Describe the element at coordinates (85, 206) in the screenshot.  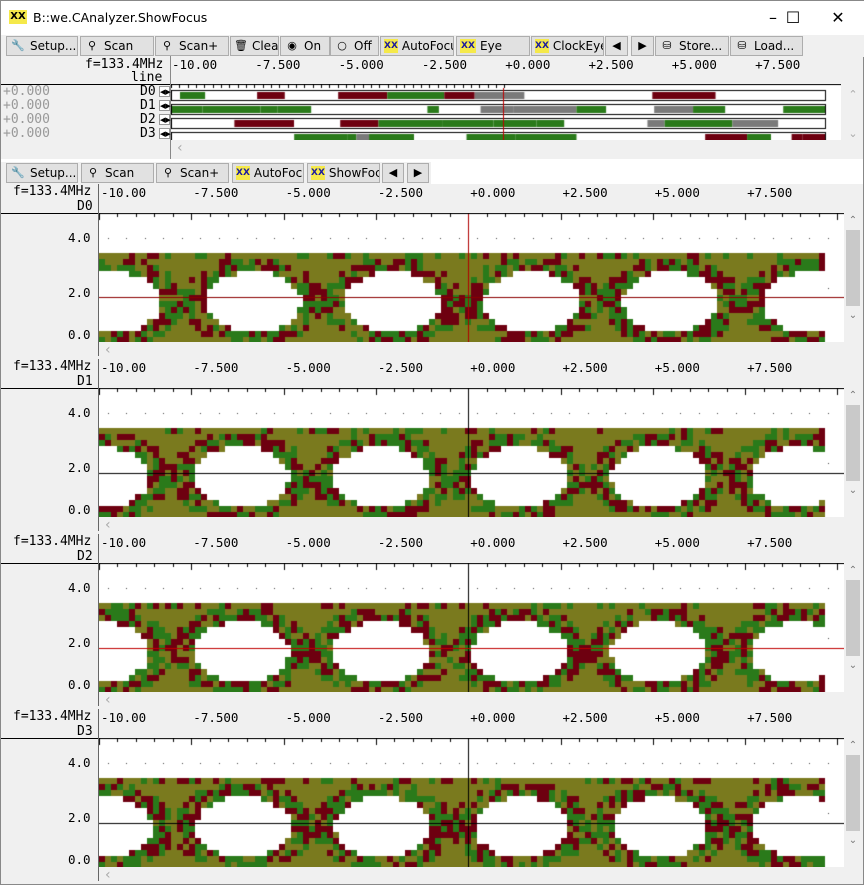
I see `panel-channel-name: D0` at that location.